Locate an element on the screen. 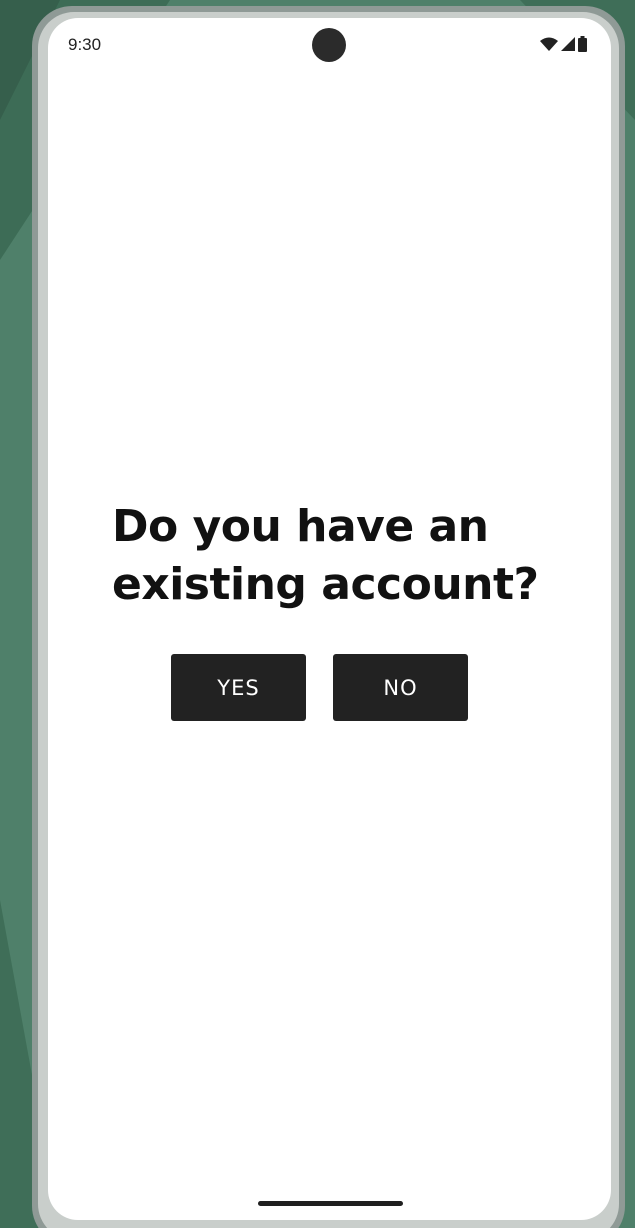 Image resolution: width=635 pixels, height=1228 pixels. yes-button: YES is located at coordinates (238, 687).